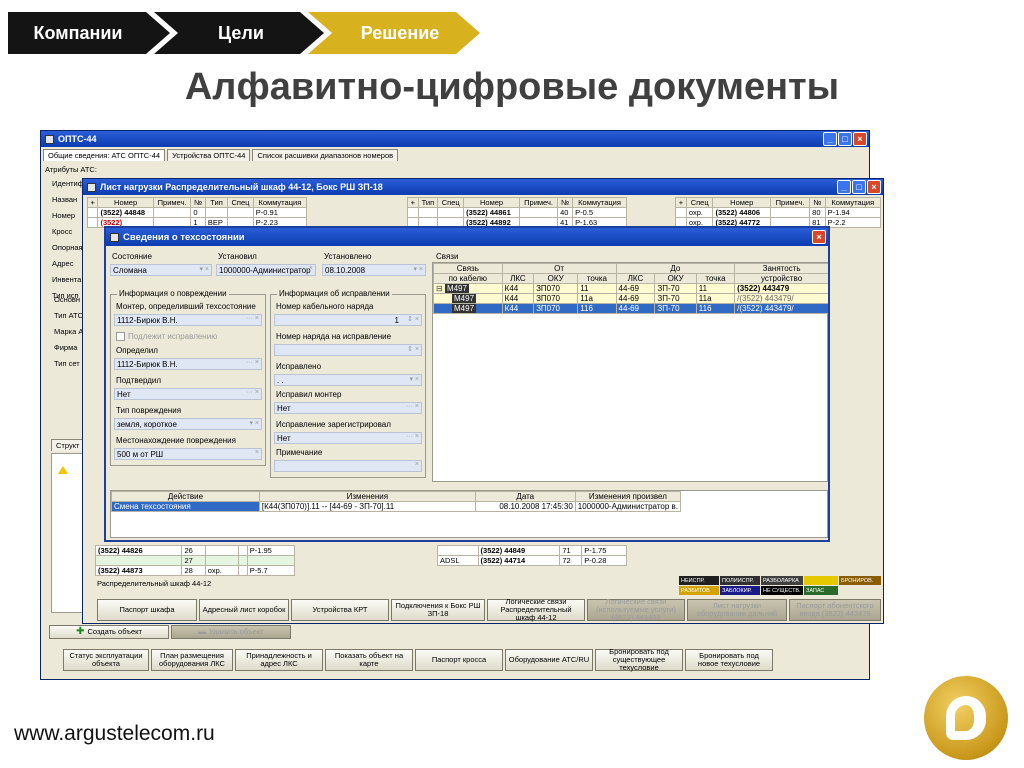  I want to click on reserve-existing-button: Бронировать под существующее техусловие, so click(639, 660).